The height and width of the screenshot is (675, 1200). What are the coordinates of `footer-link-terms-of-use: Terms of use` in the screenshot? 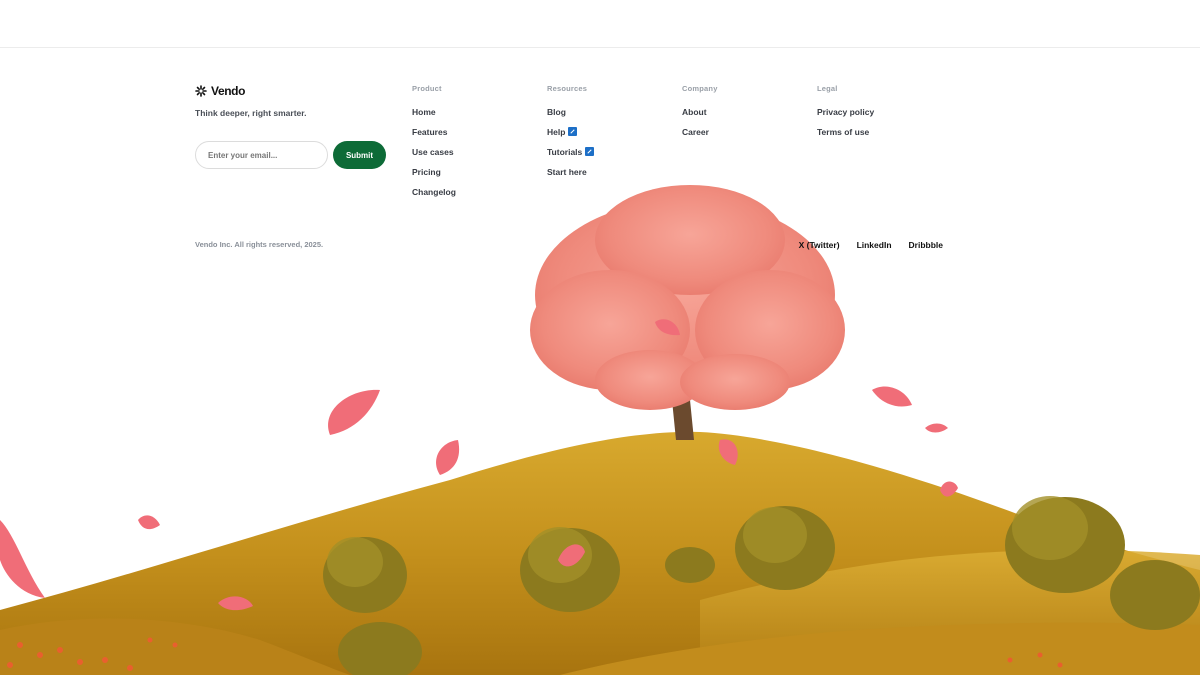 It's located at (845, 136).